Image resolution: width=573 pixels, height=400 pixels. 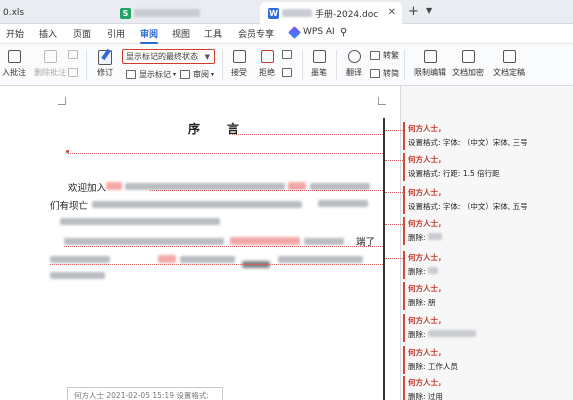 I want to click on change-connector-line, so click(x=223, y=246).